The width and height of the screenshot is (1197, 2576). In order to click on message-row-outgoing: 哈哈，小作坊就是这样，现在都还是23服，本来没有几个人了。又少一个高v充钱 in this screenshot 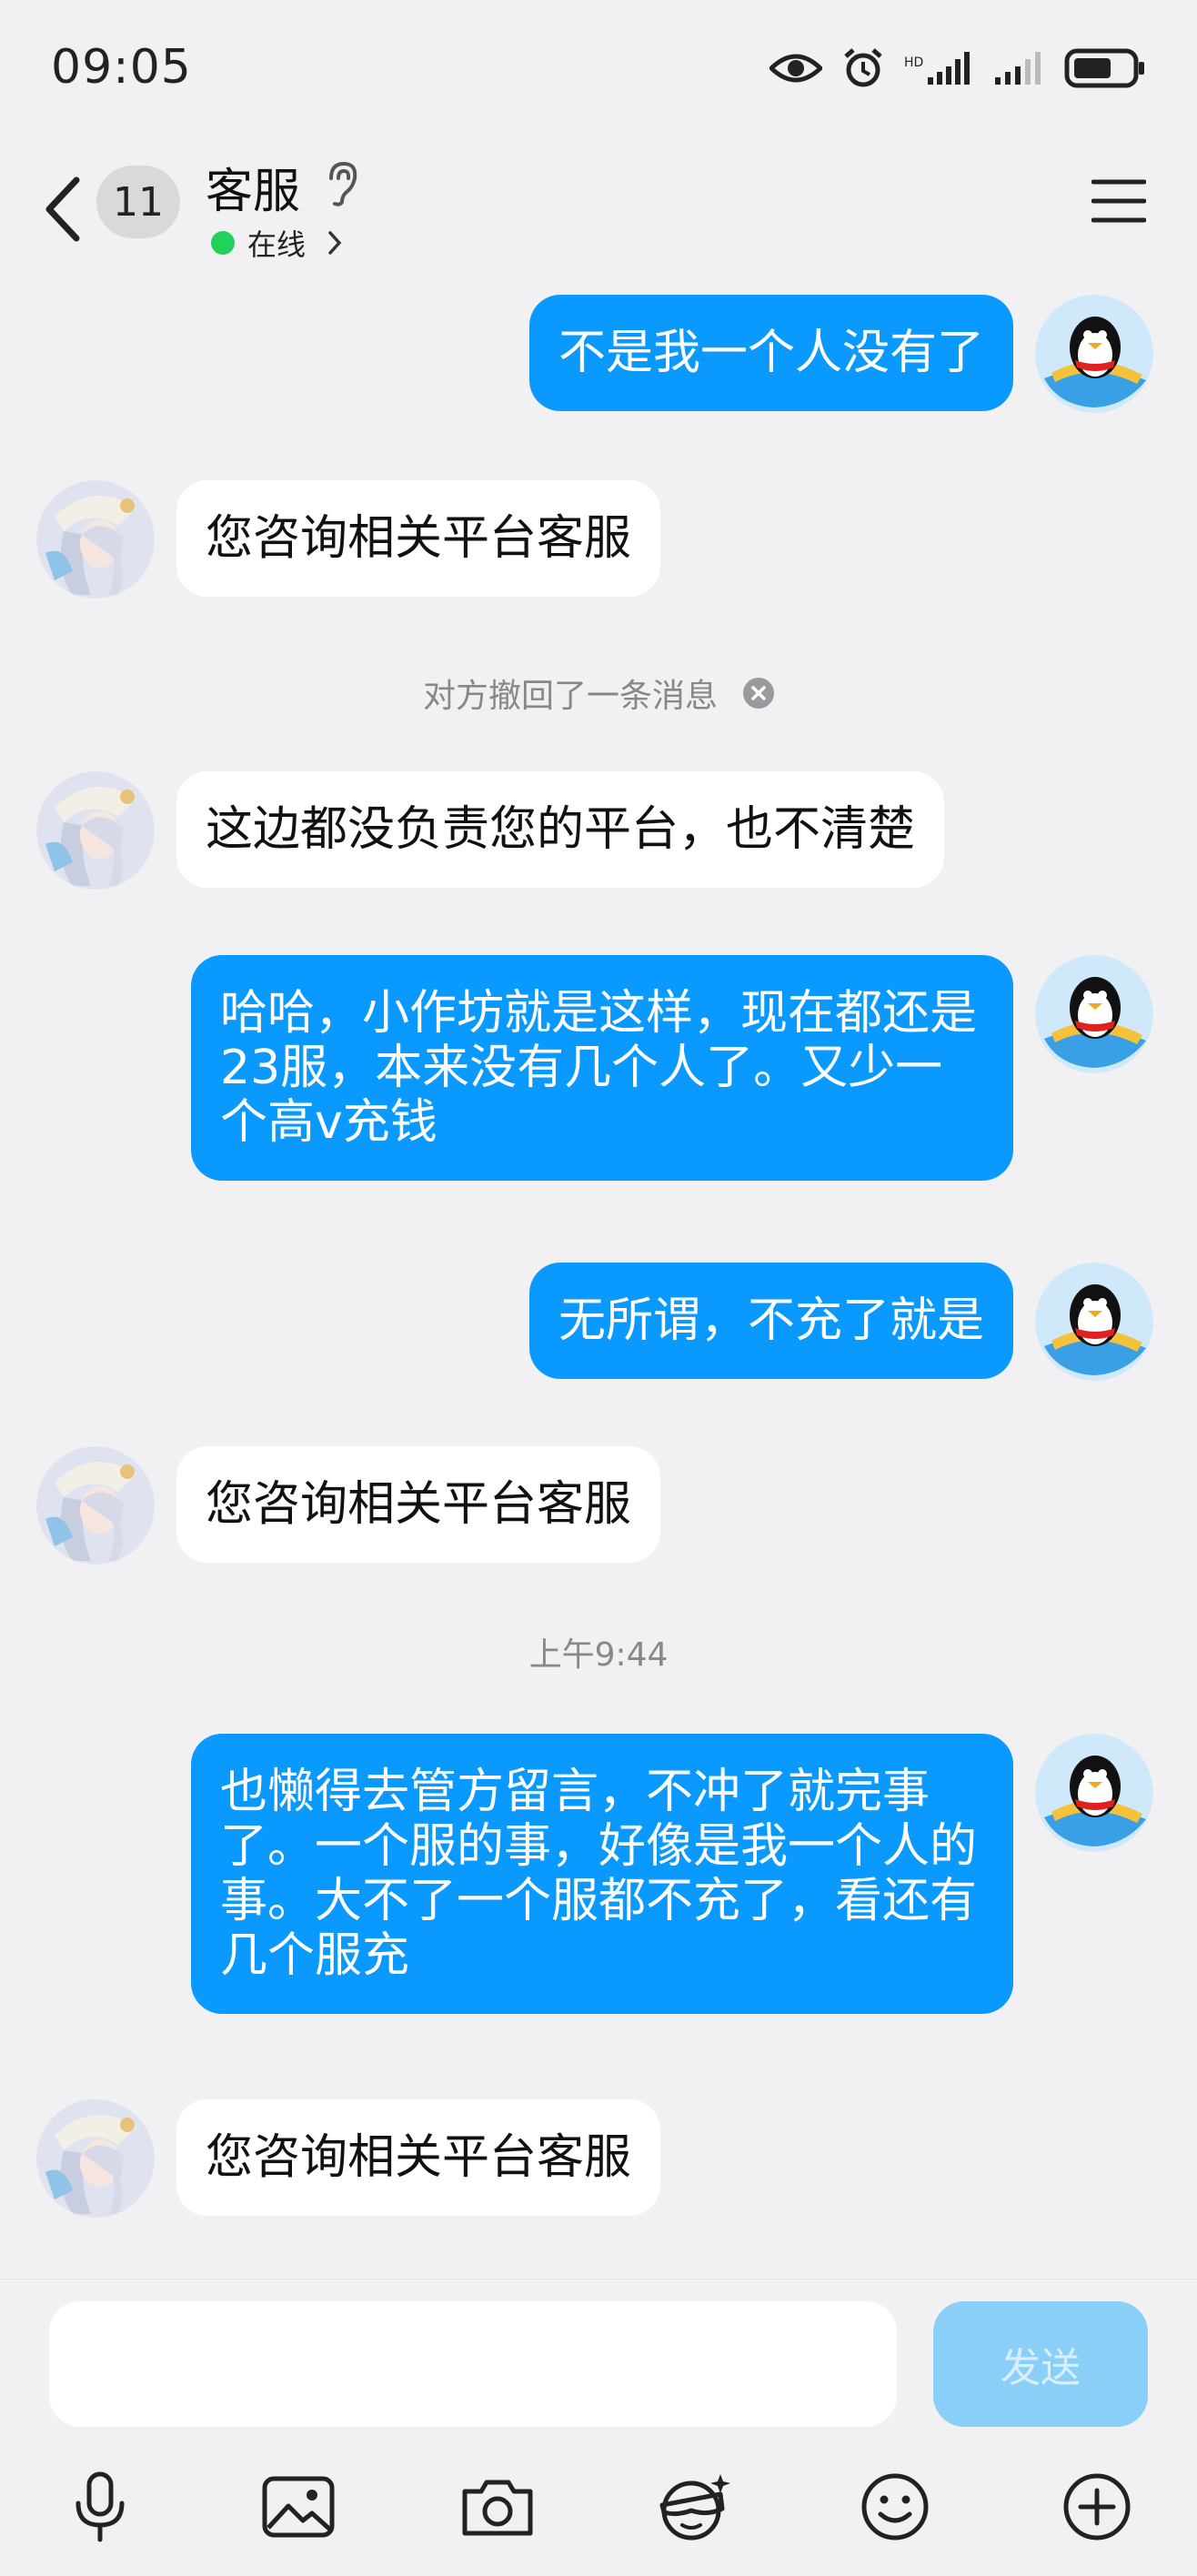, I will do `click(672, 1068)`.